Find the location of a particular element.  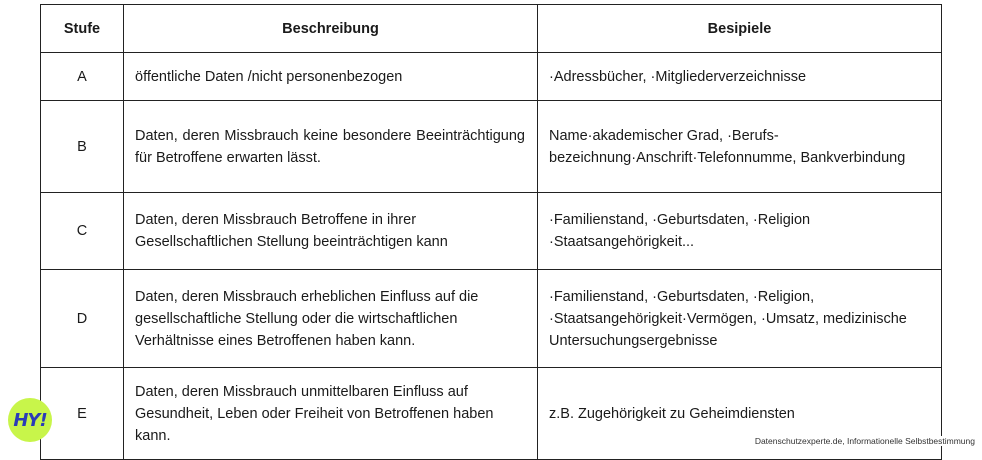

table-header-row: Stufe Beschreibung Besipiele is located at coordinates (491, 28).